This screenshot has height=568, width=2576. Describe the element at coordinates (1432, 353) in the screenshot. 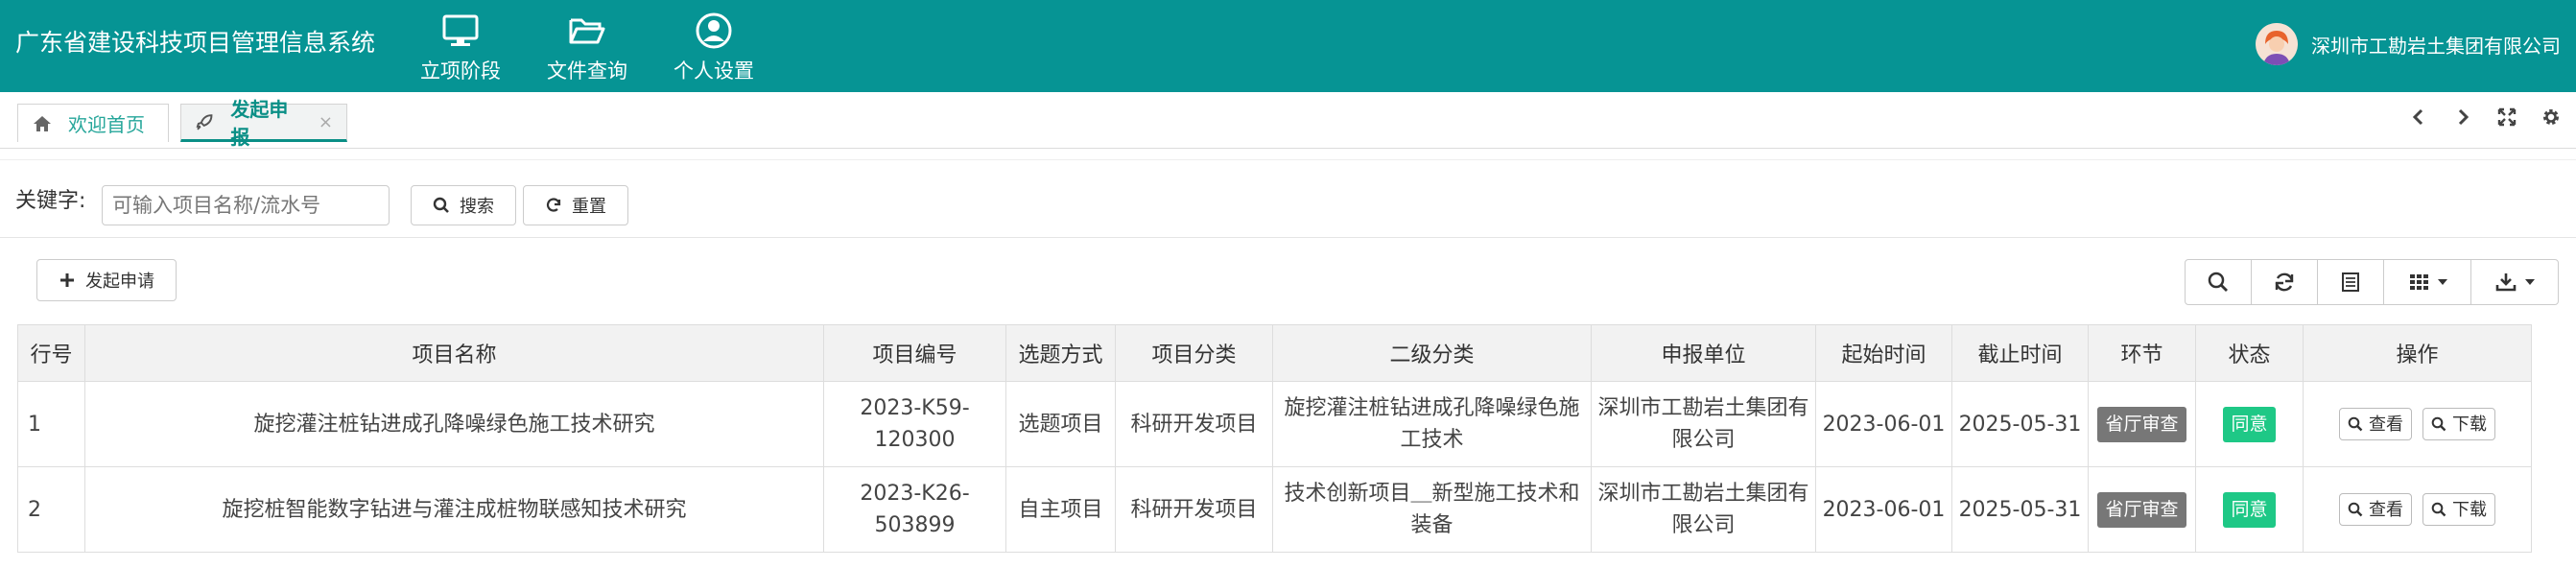

I see `column-header: 二级分类` at that location.